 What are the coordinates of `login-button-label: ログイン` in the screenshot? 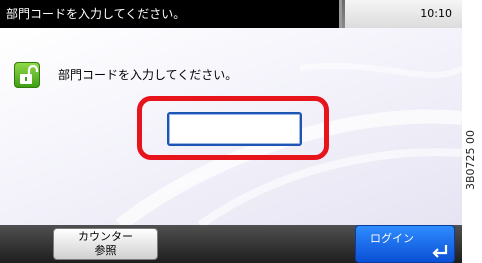 It's located at (392, 238).